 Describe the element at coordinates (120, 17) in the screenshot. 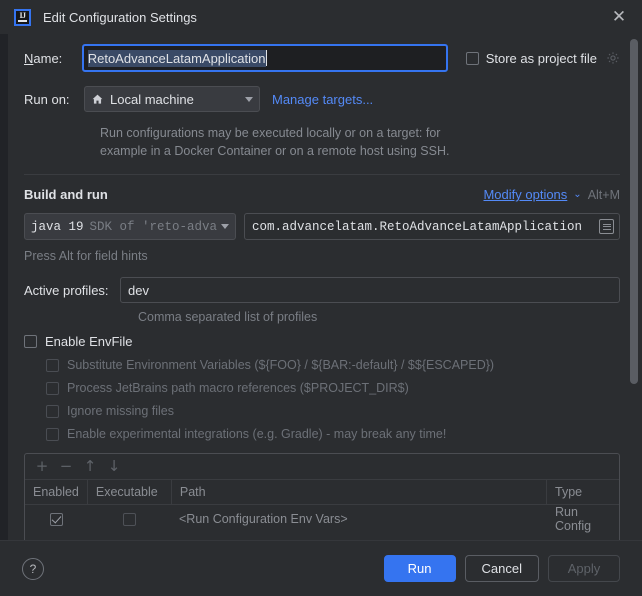

I see `dialog-title: Edit Configuration Settings` at that location.